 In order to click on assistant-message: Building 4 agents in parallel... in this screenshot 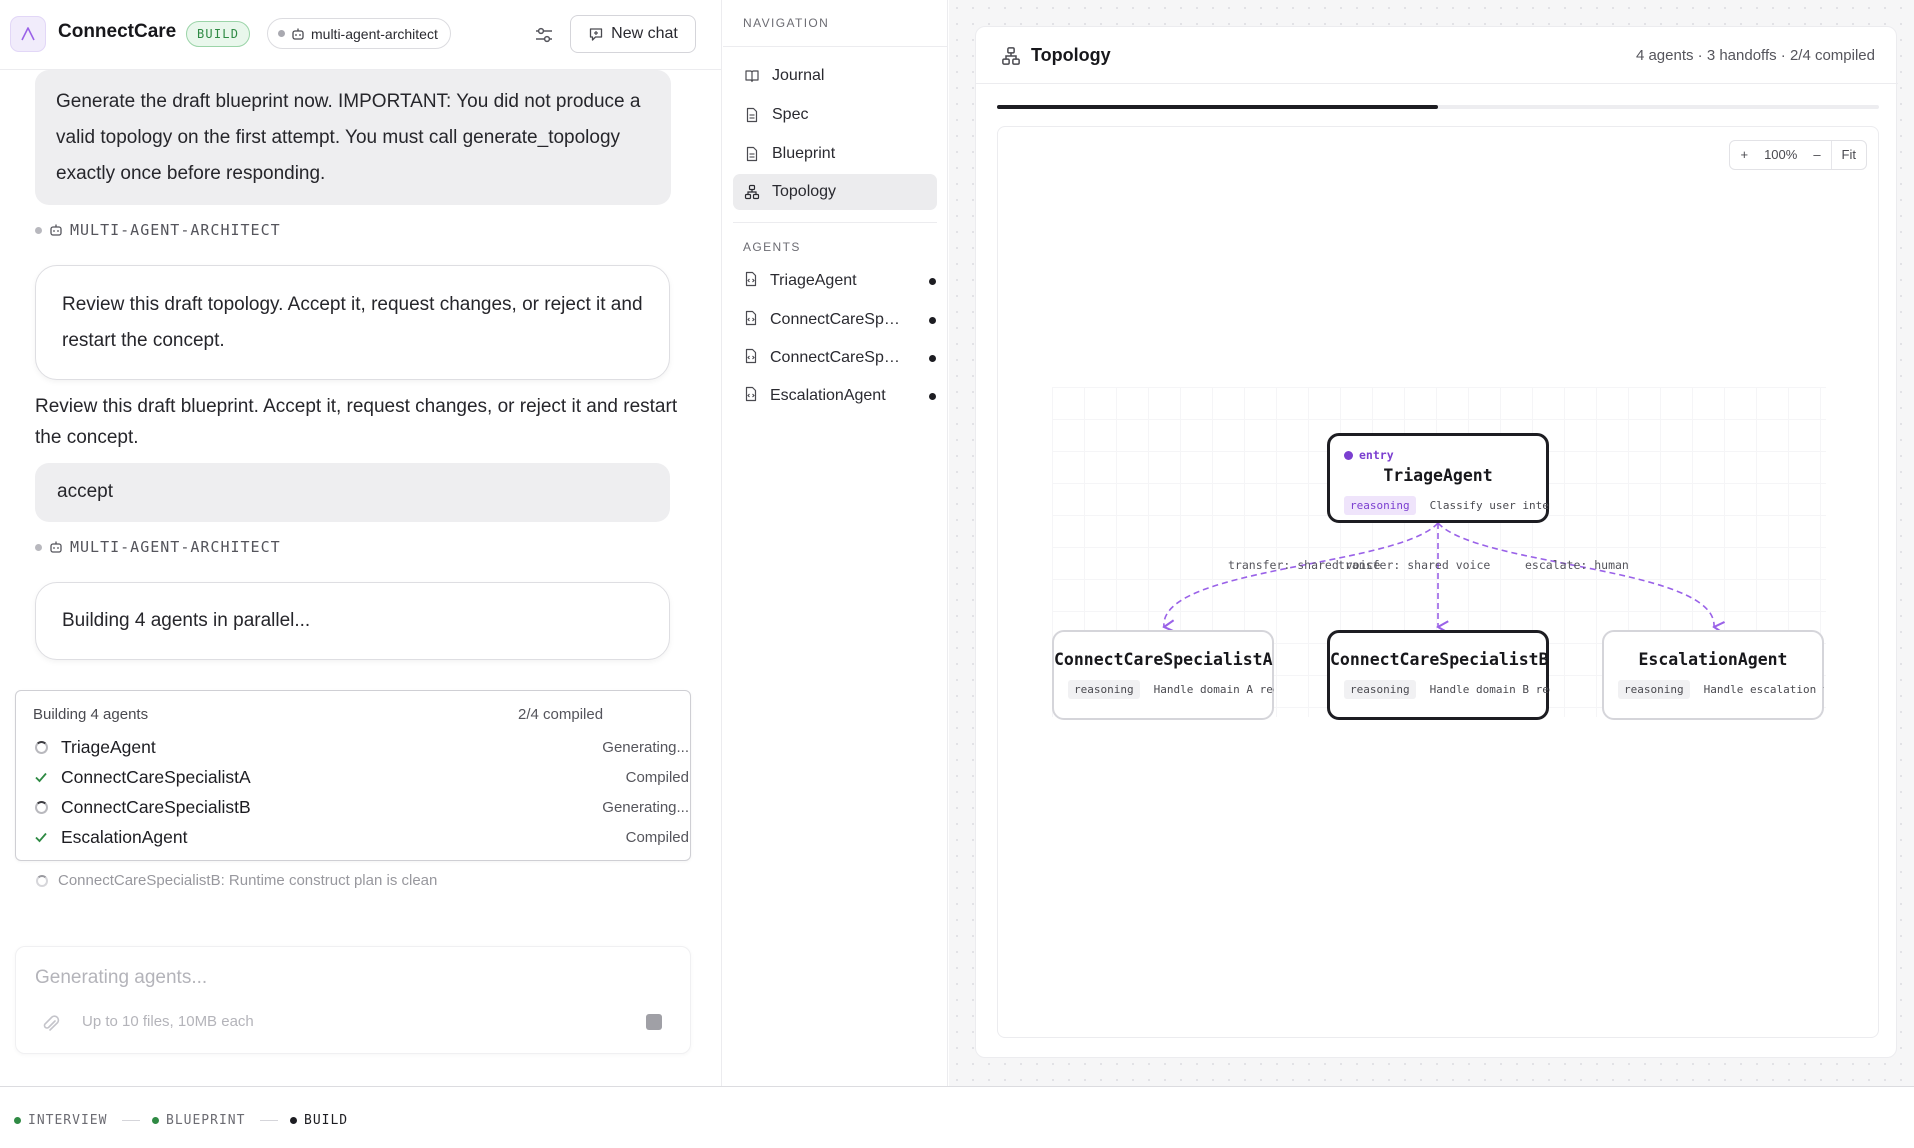, I will do `click(352, 621)`.